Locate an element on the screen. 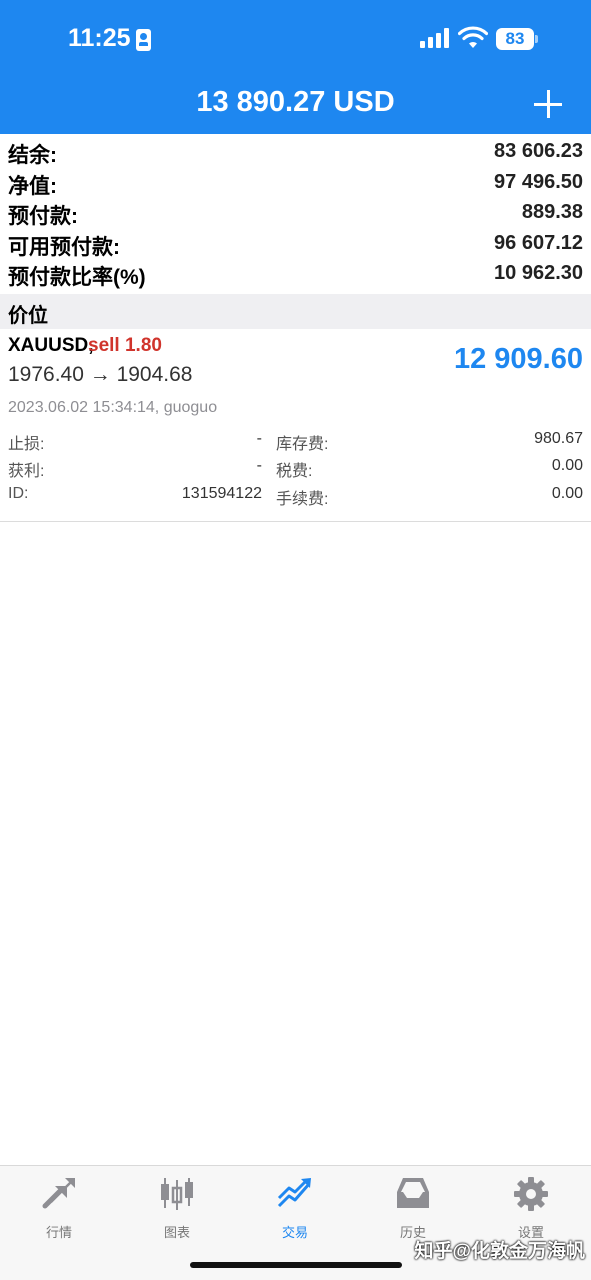 This screenshot has height=1280, width=591. tab-history: 历史 is located at coordinates (413, 1209).